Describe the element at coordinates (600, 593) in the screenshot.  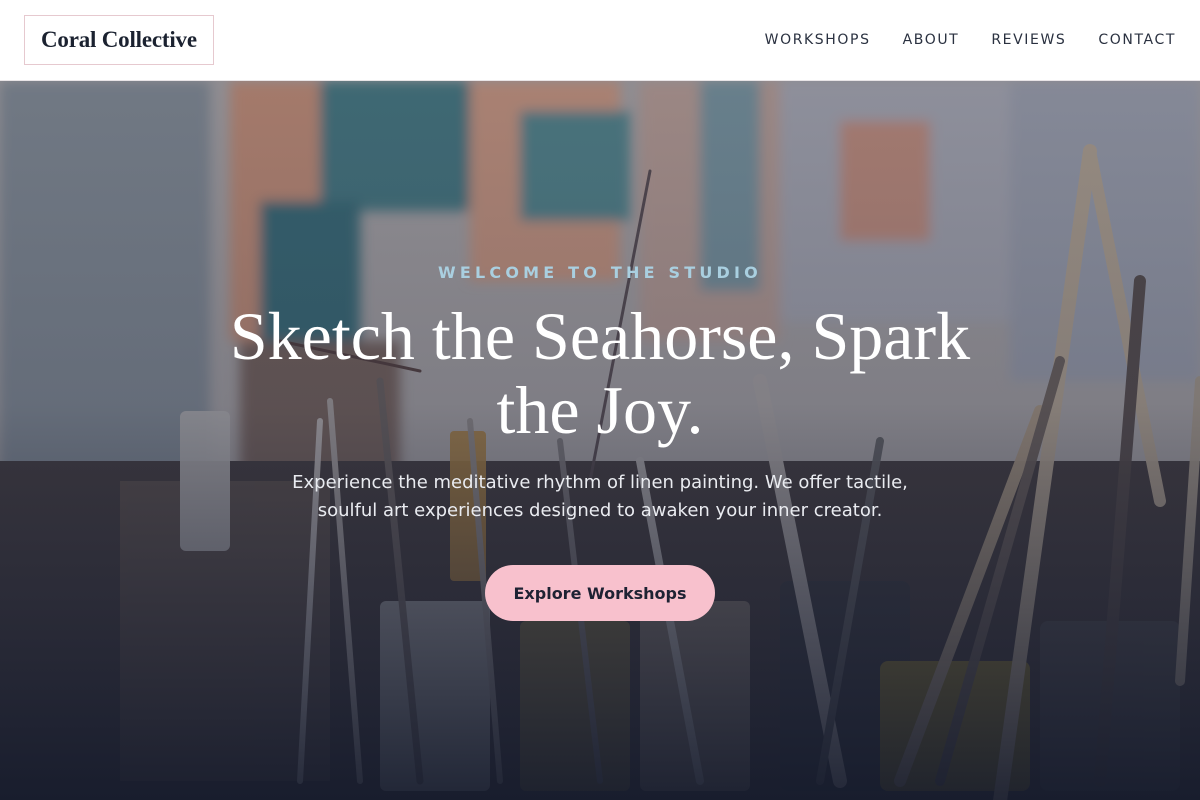
I see `explore-workshops-button: Explore Workshops` at that location.